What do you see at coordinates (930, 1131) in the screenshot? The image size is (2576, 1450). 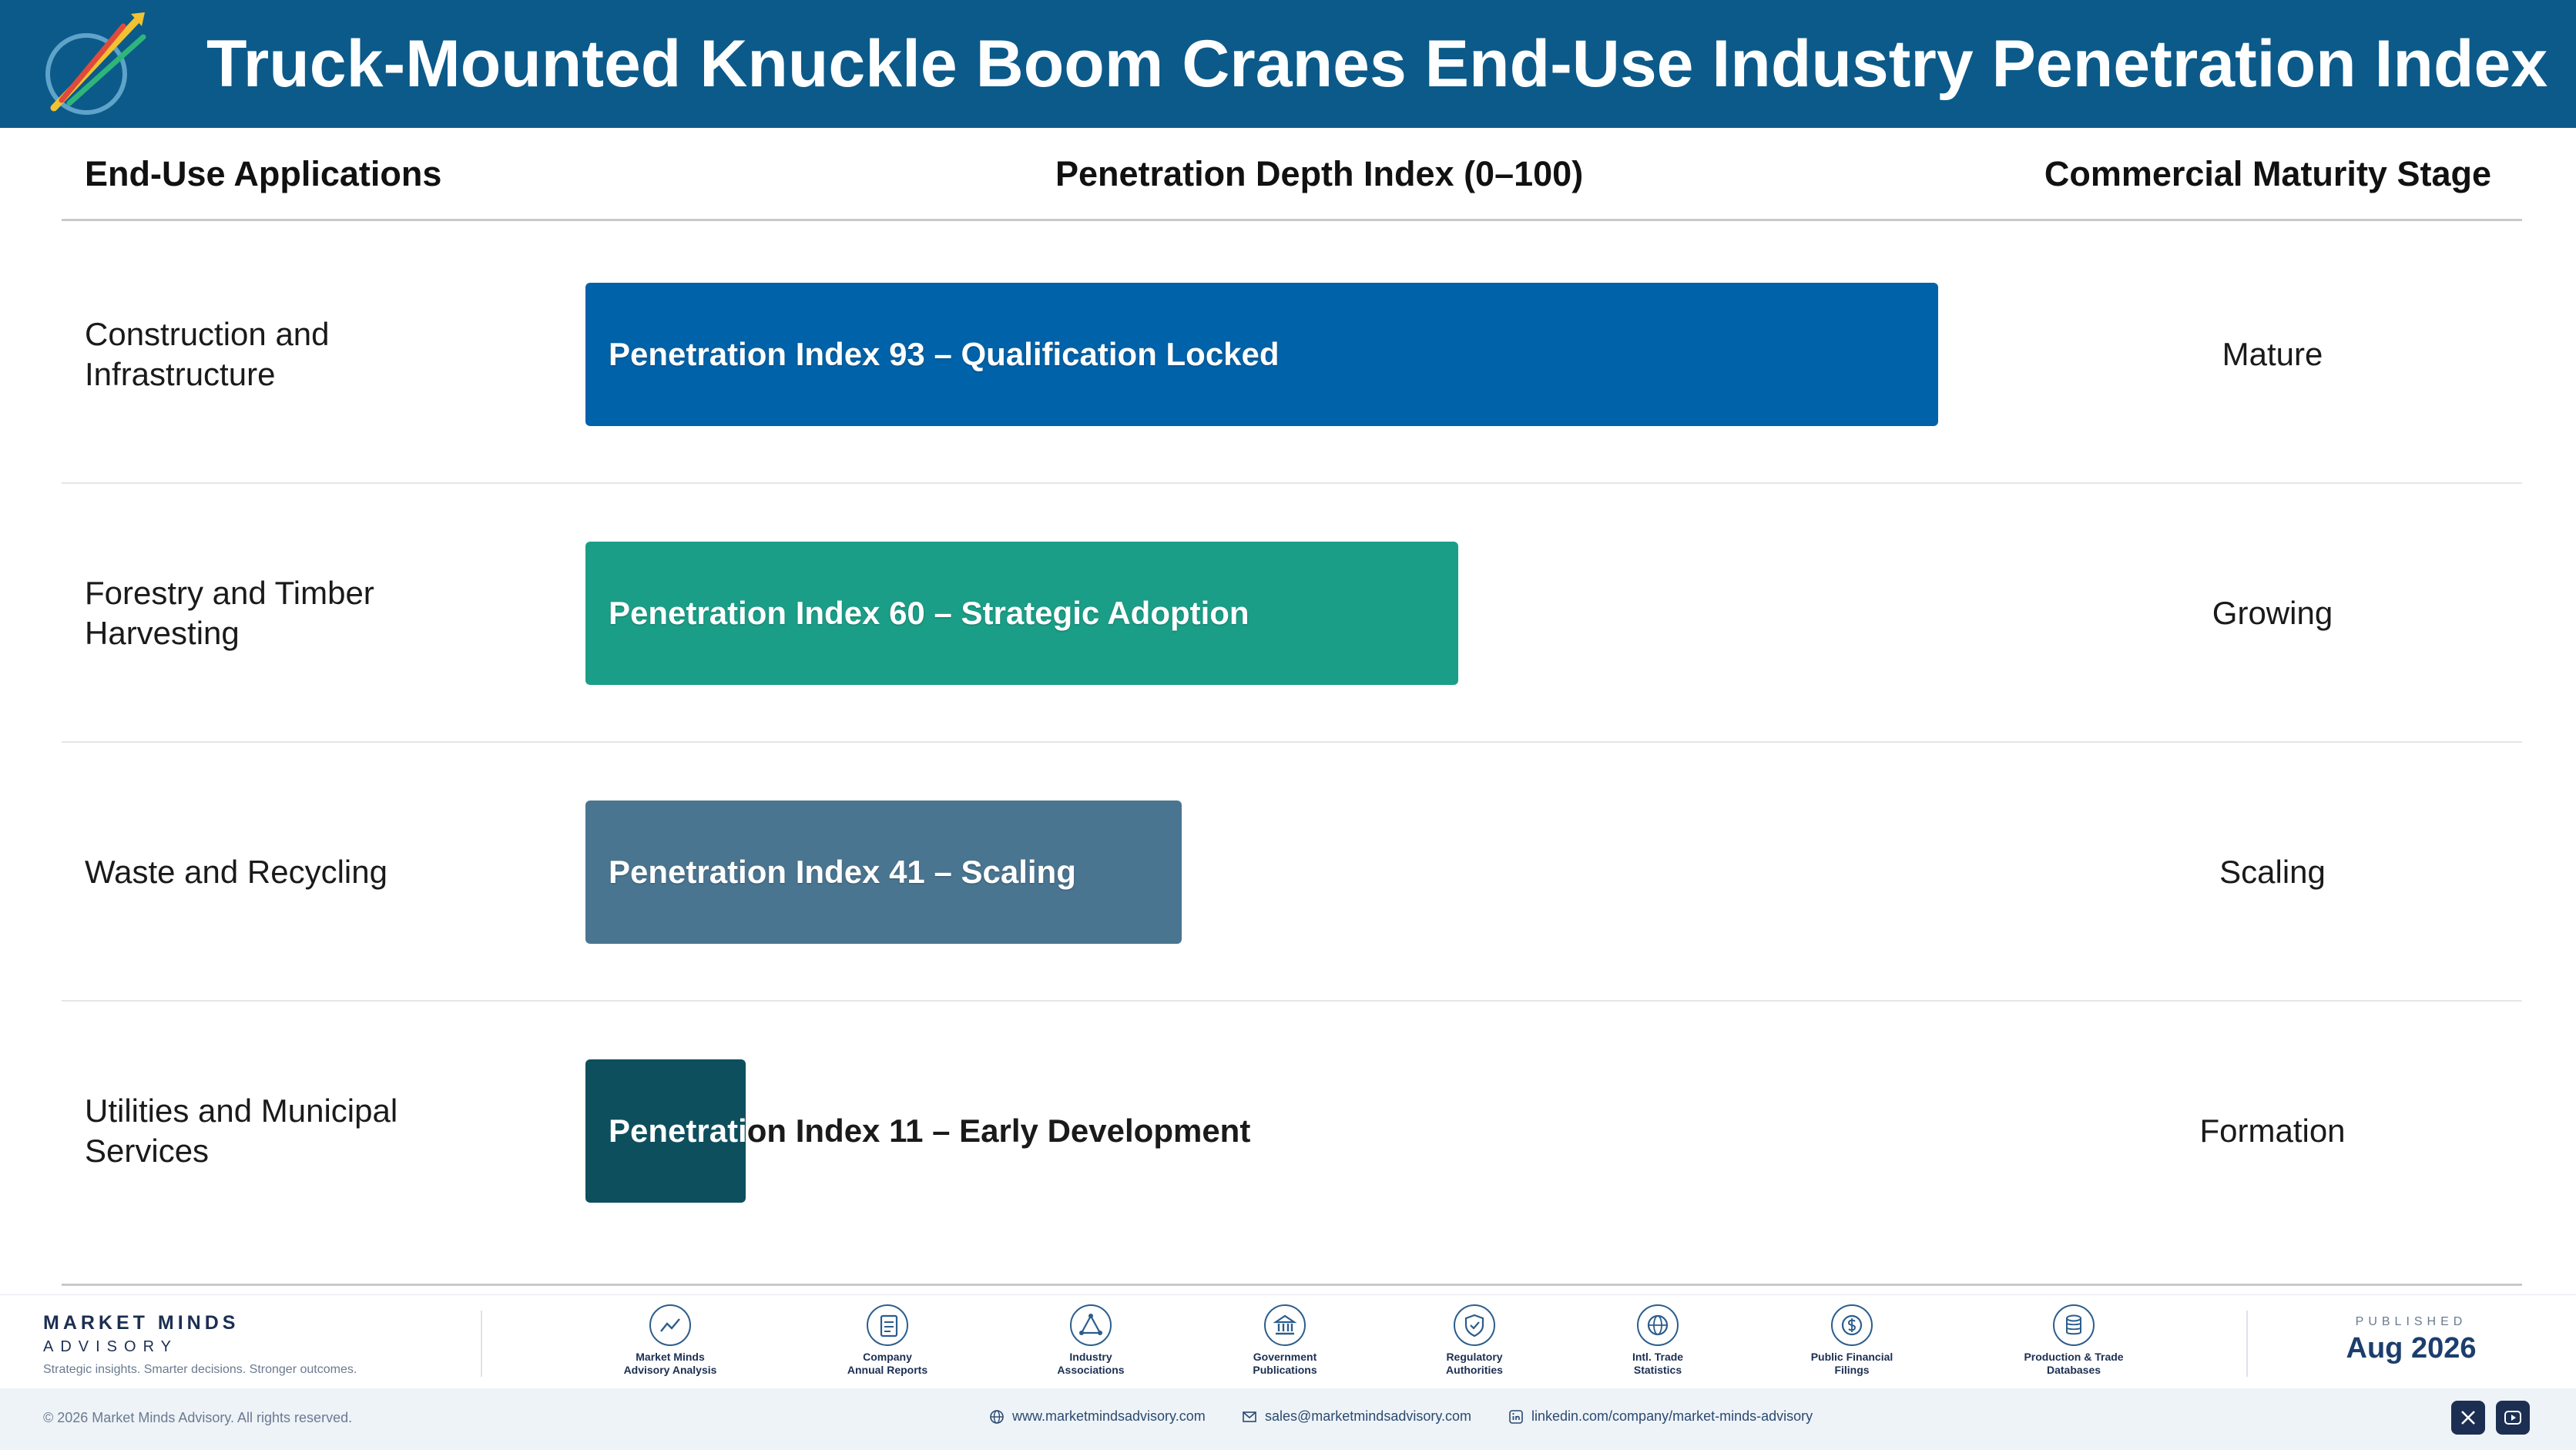 I see `bar-label: Penetration Index 11 – Early Development` at bounding box center [930, 1131].